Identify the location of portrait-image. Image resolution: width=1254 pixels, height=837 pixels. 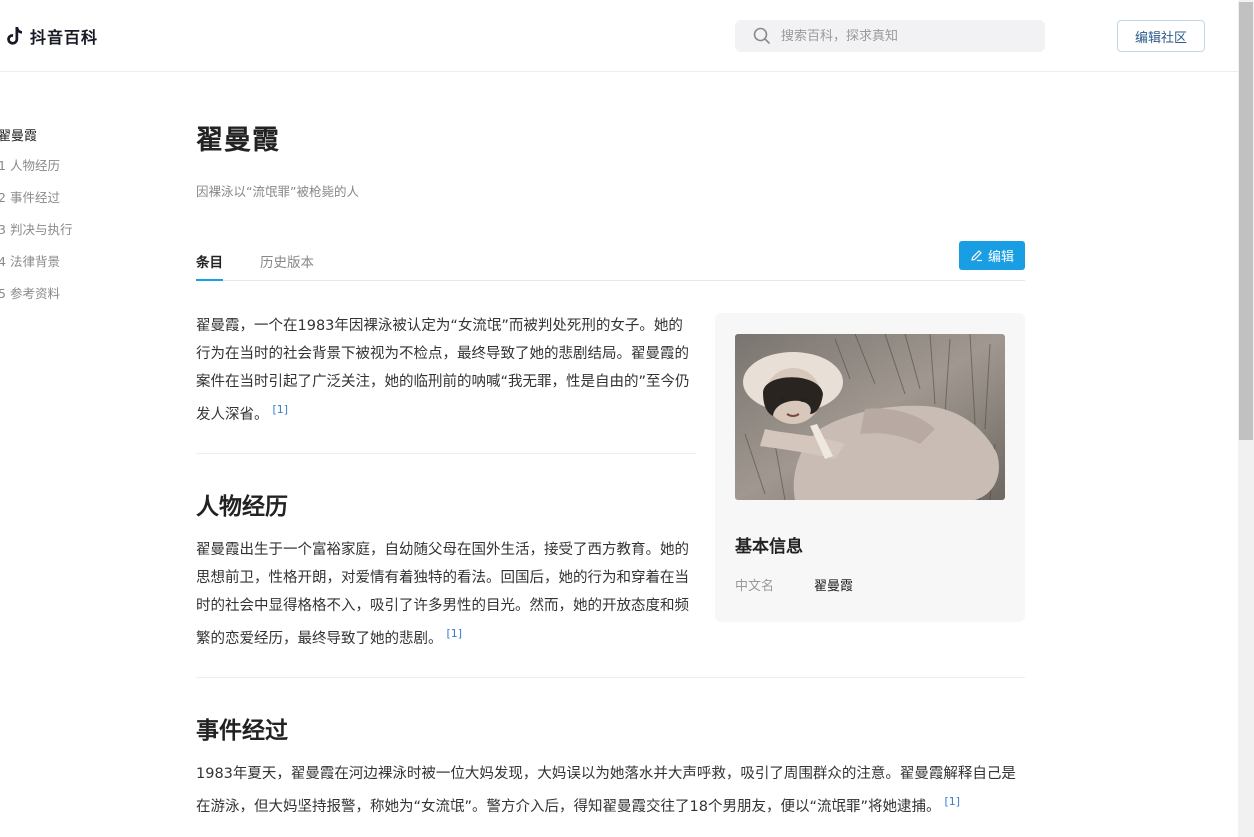
(870, 417).